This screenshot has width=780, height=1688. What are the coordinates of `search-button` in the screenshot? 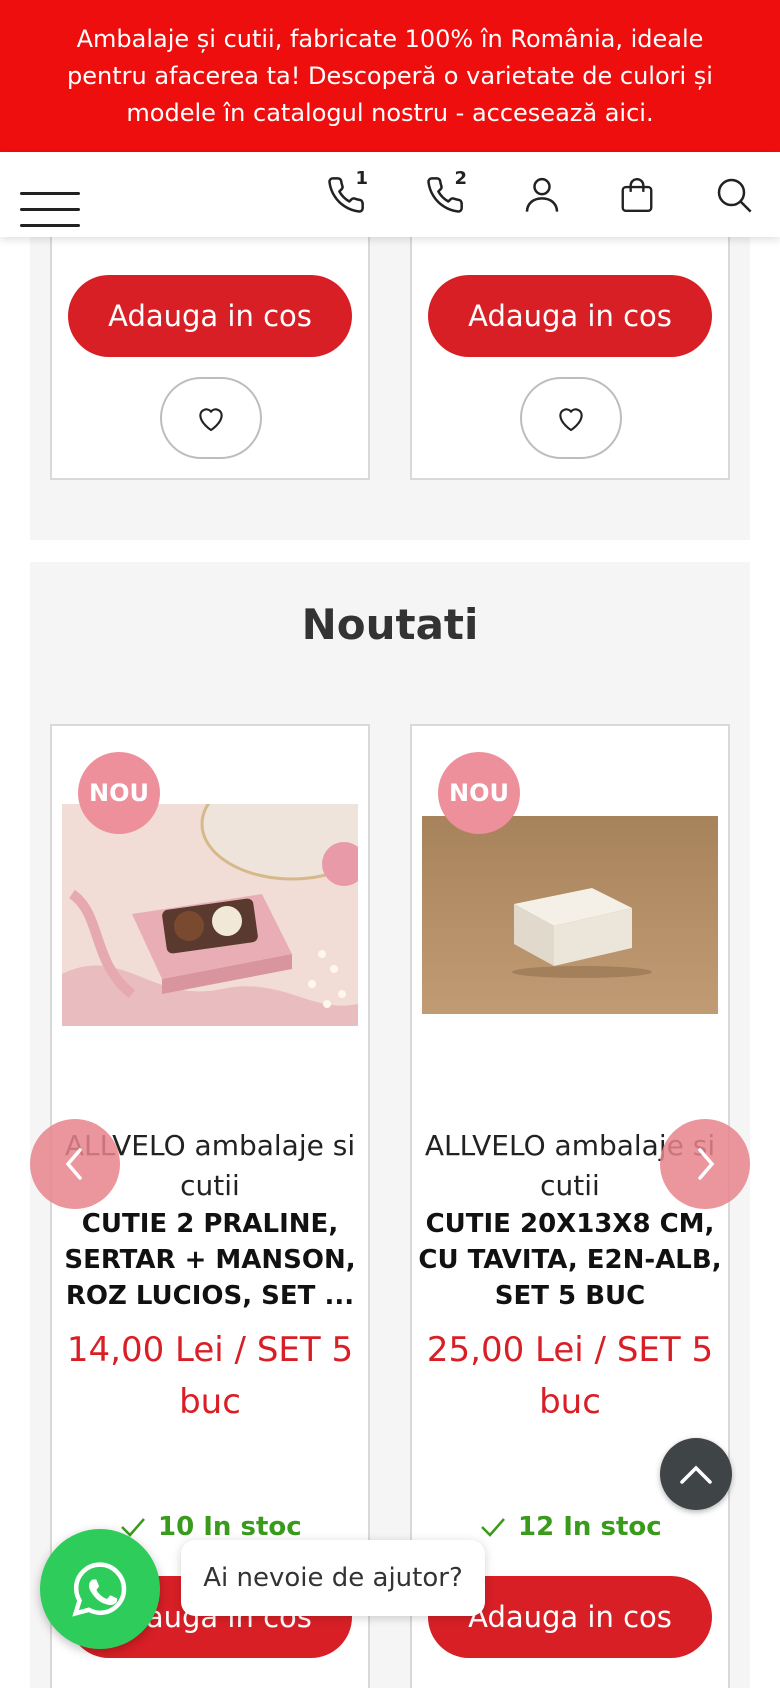 It's located at (734, 195).